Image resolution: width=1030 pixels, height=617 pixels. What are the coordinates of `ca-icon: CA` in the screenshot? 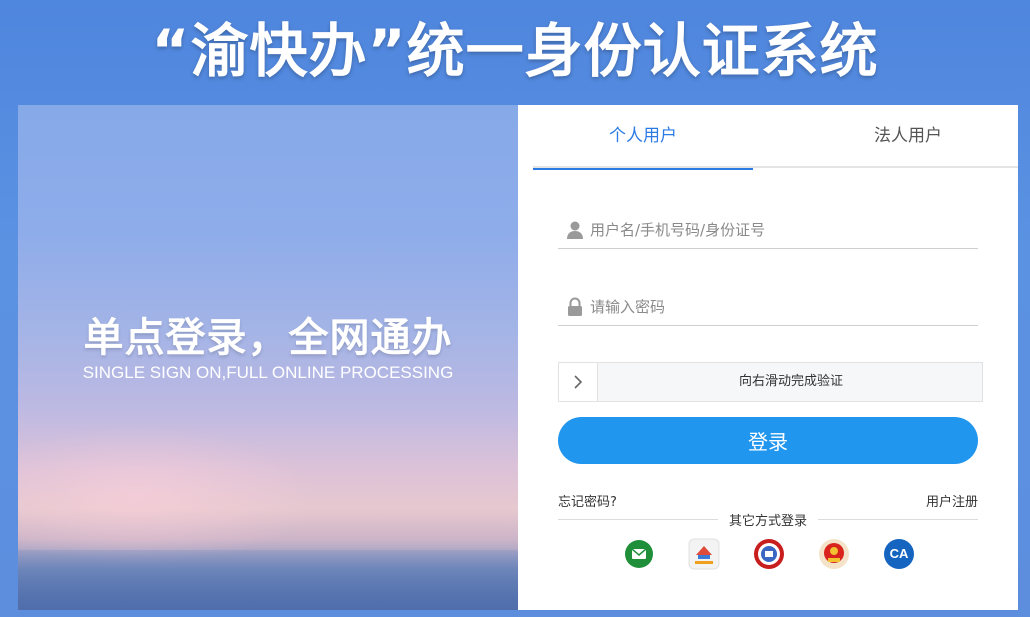 It's located at (899, 554).